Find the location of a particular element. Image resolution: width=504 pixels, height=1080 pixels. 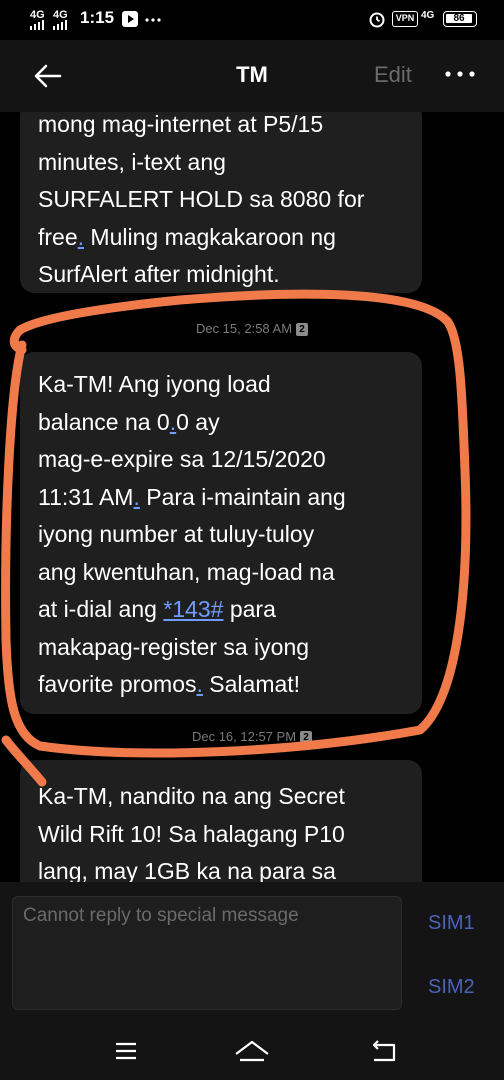

back-icon is located at coordinates (384, 1051).